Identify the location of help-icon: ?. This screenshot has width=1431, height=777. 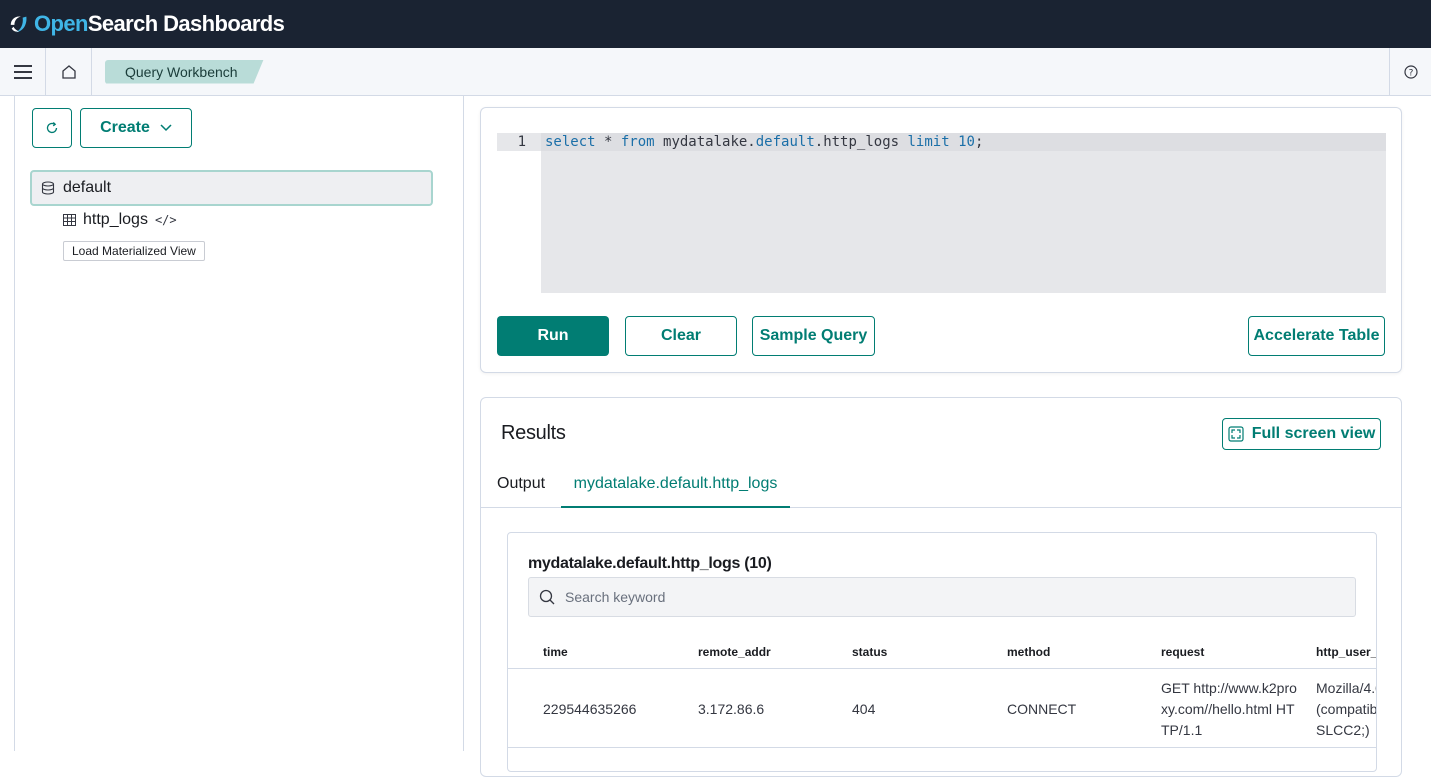
(1410, 72).